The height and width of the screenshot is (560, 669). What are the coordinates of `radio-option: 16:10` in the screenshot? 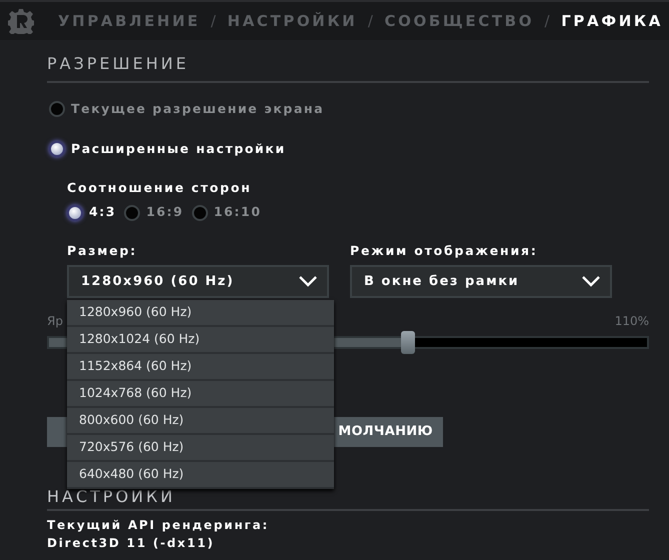 It's located at (227, 212).